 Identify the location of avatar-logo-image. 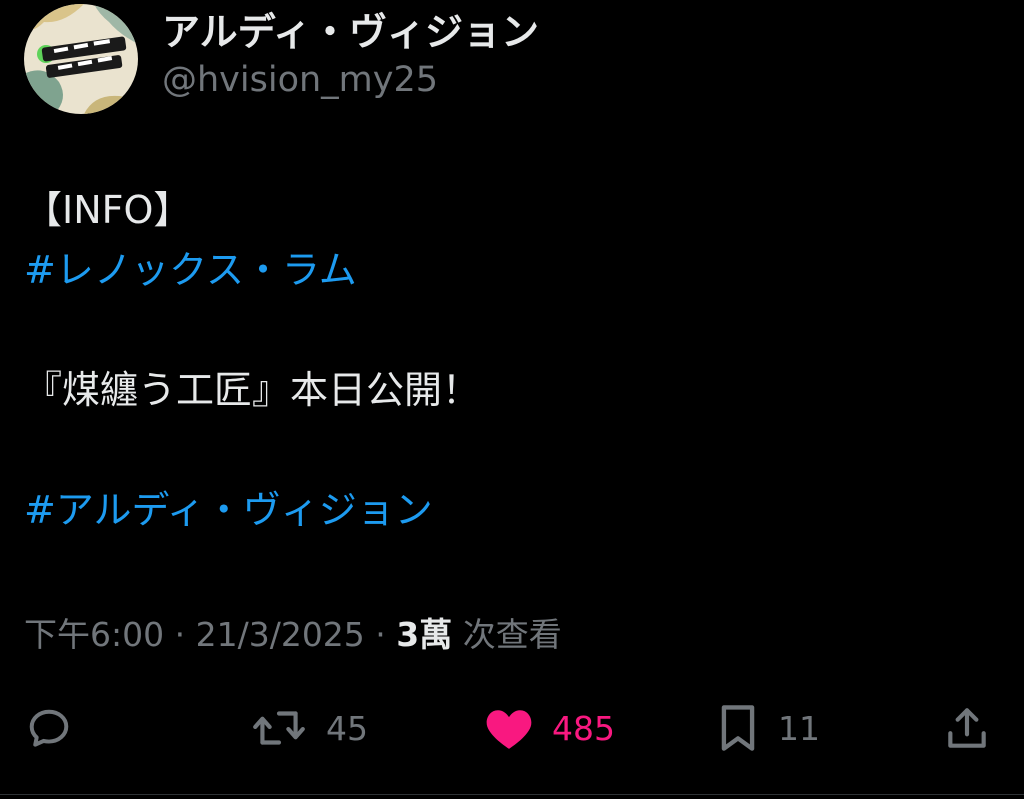
(81, 59).